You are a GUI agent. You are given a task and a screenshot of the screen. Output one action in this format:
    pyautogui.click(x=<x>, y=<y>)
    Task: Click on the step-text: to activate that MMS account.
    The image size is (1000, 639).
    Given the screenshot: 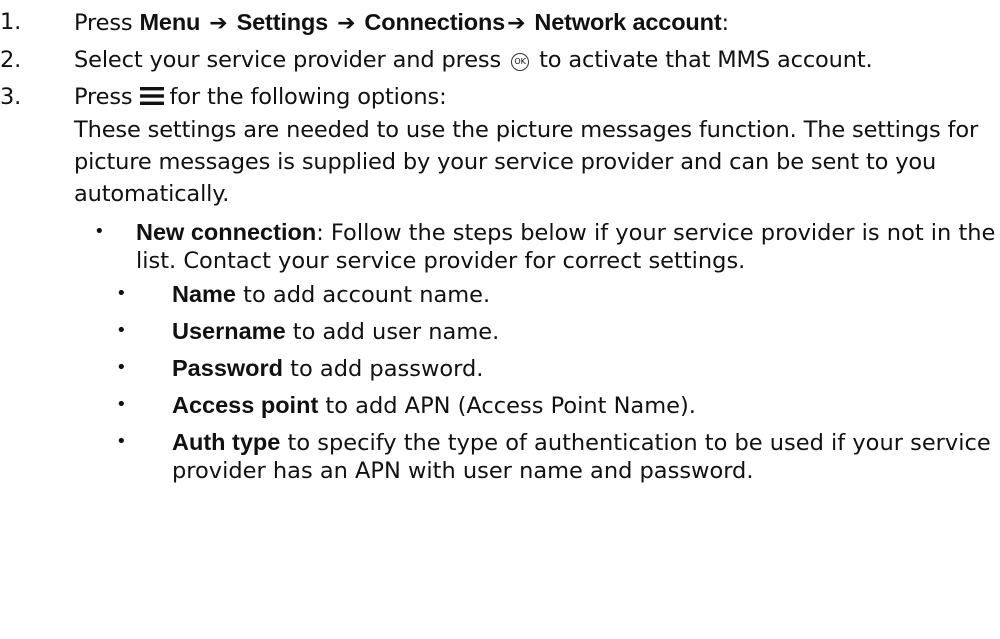 What is the action you would take?
    pyautogui.click(x=706, y=60)
    